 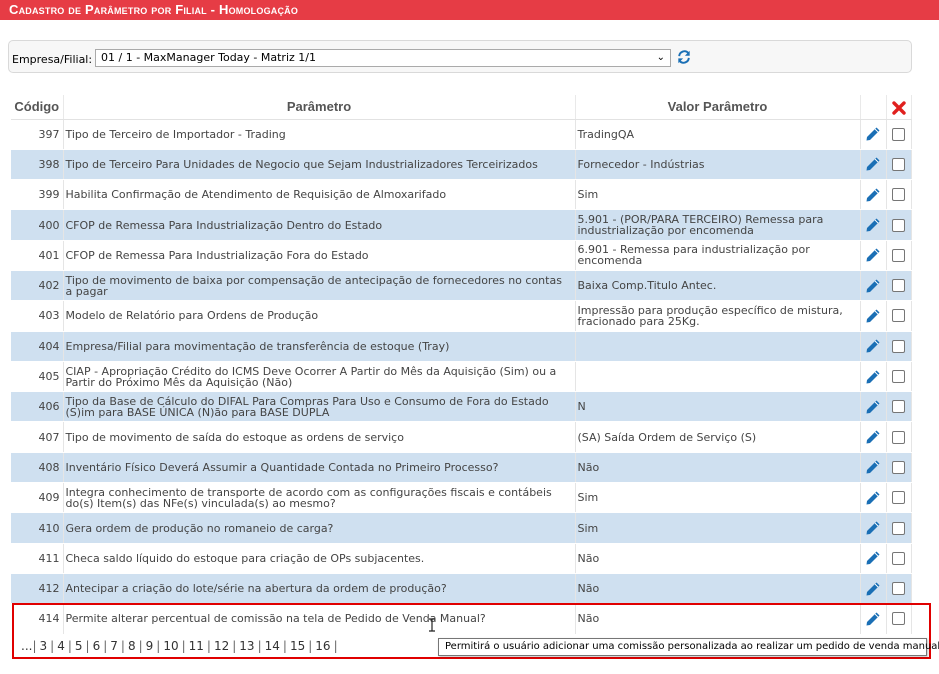 I want to click on column-header-code: Código, so click(x=37, y=107).